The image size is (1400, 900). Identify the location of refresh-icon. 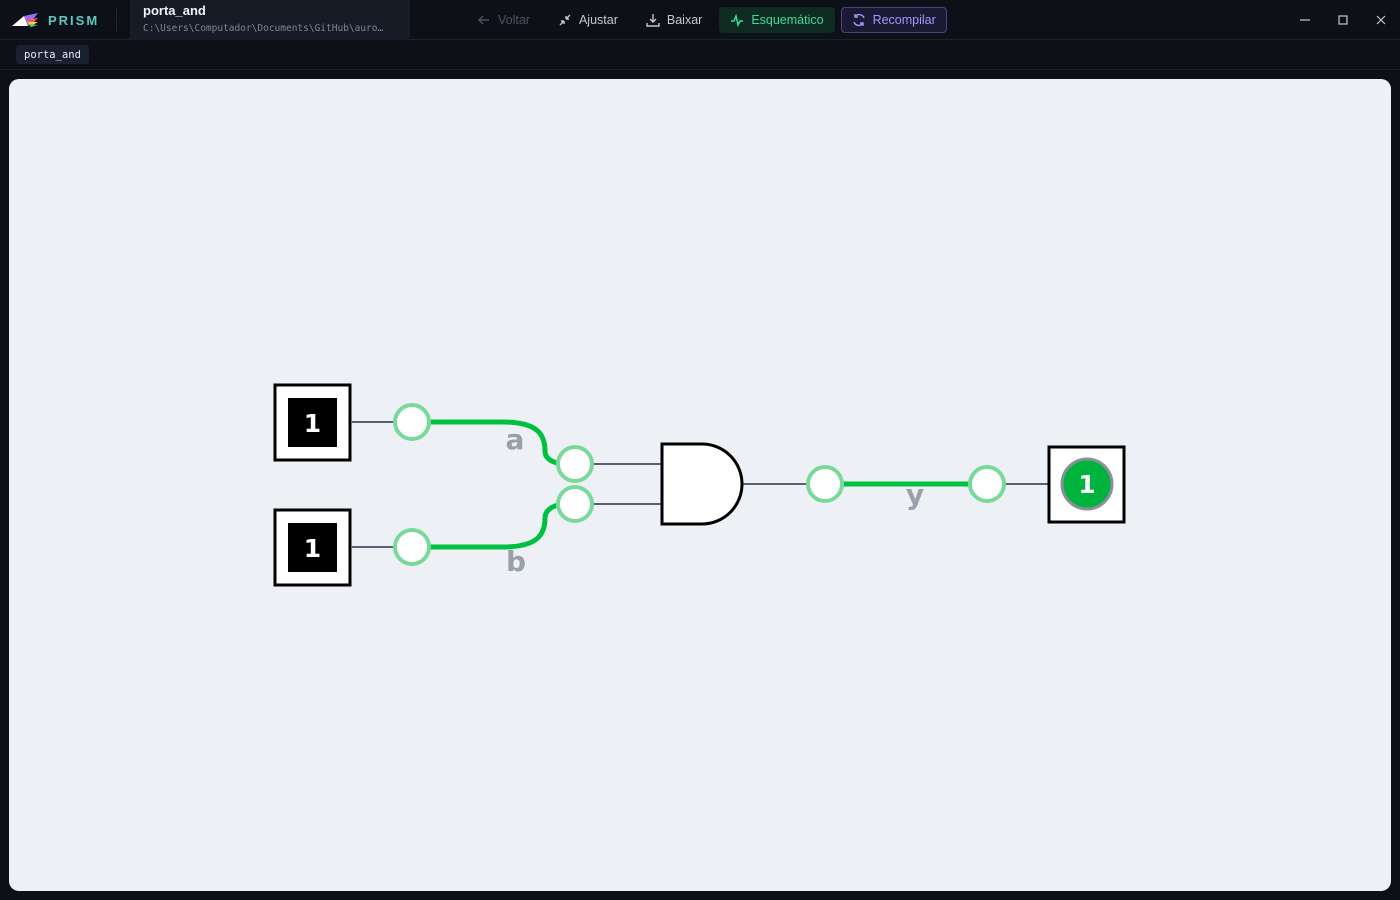
(858, 20).